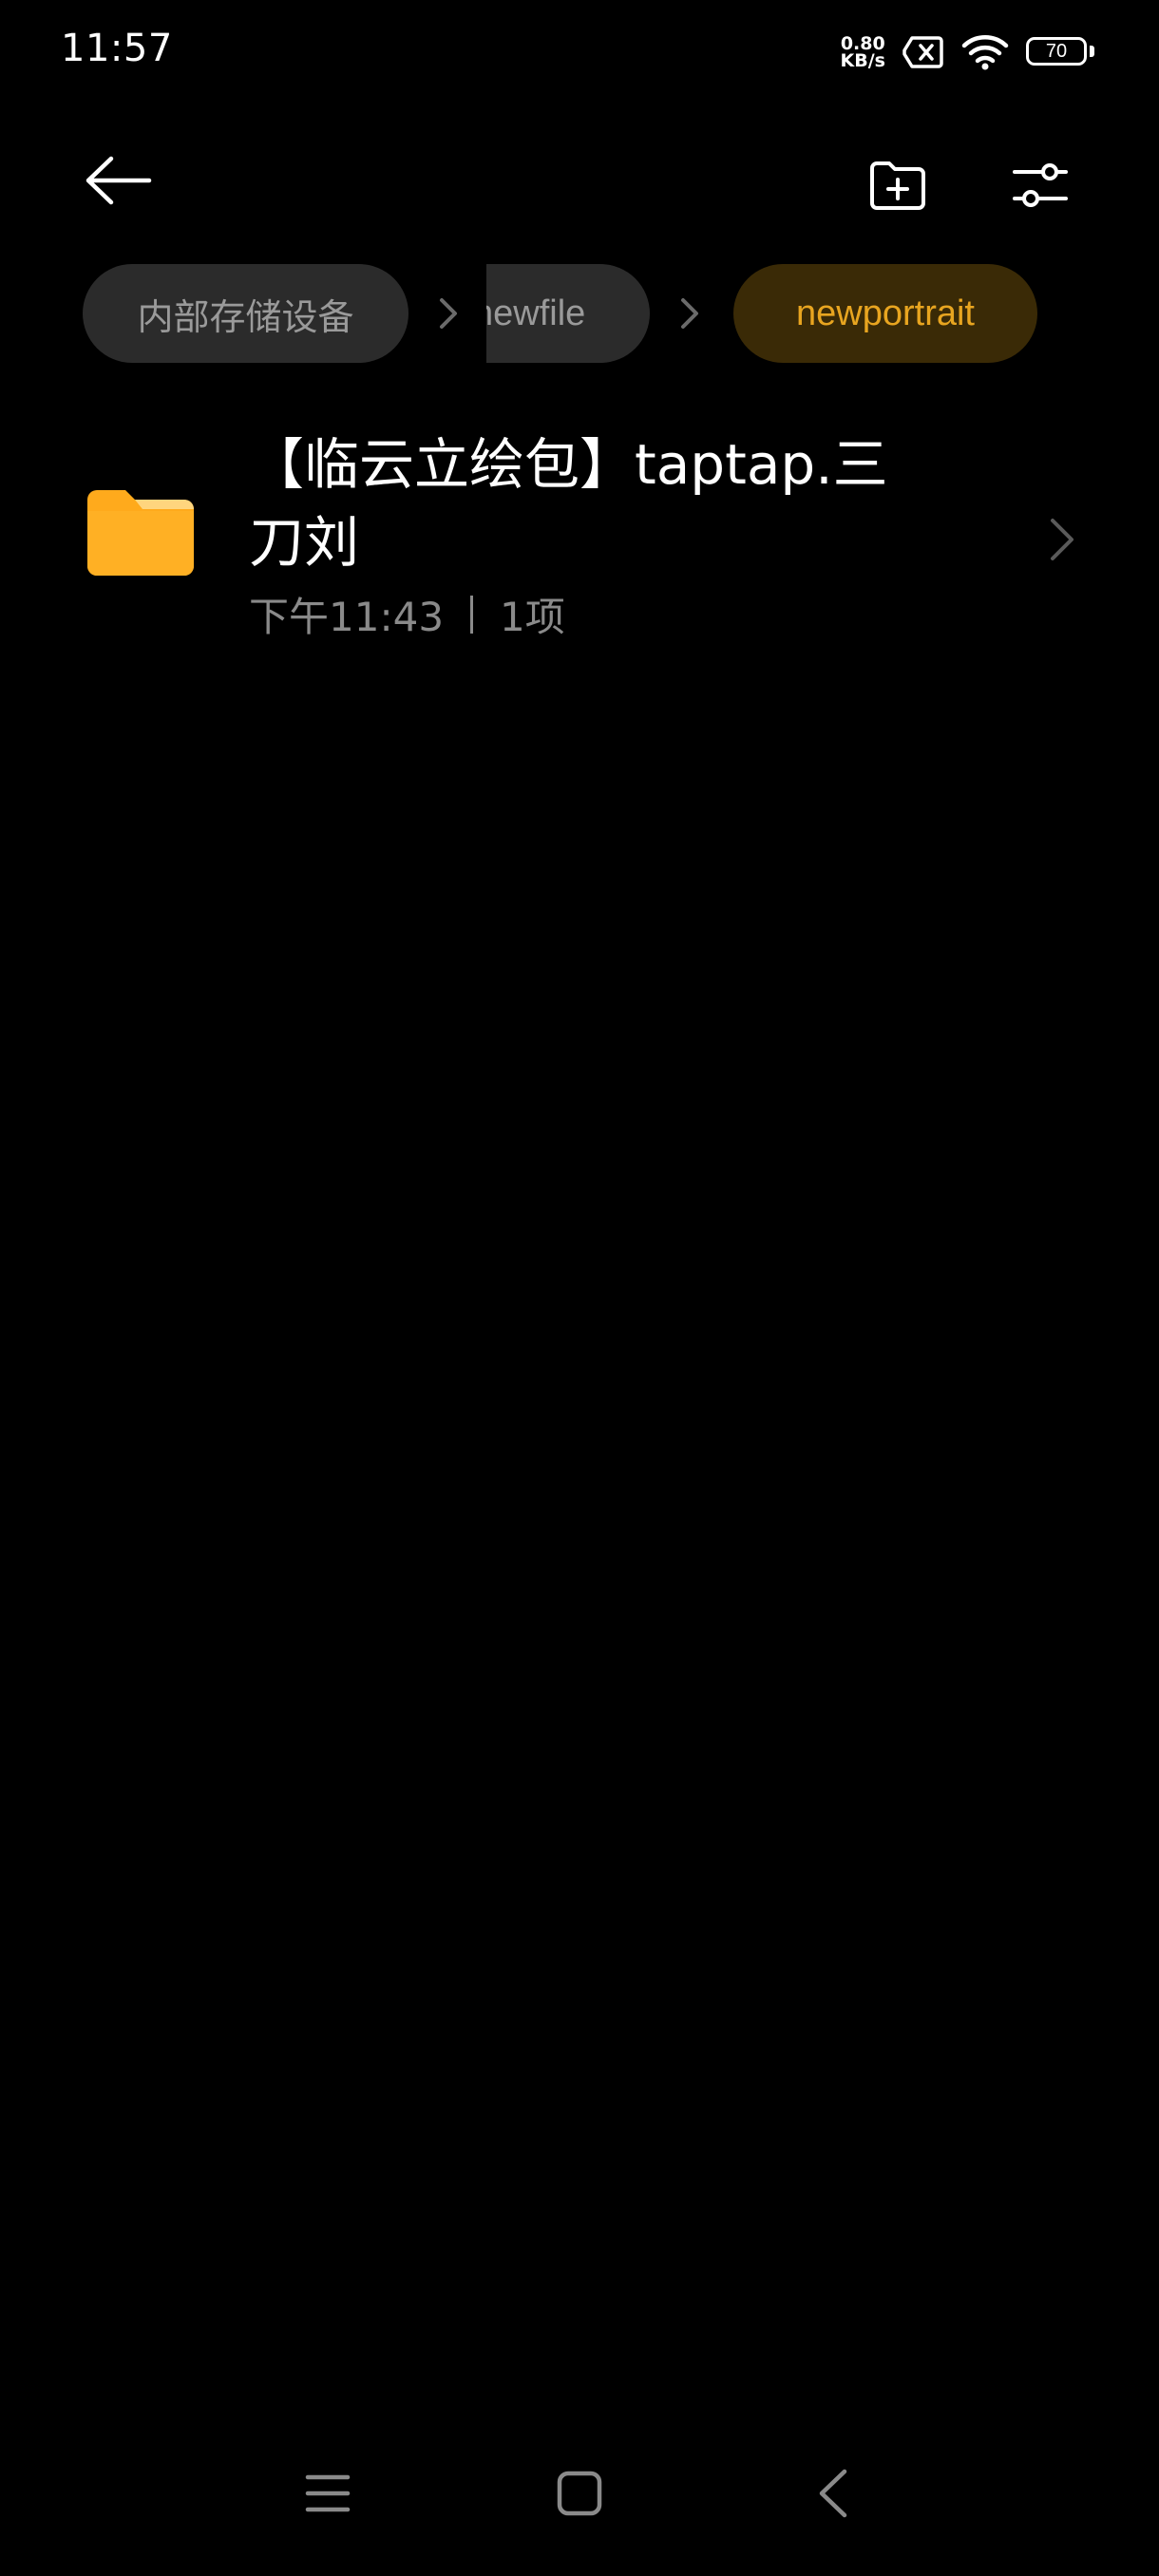 The height and width of the screenshot is (2576, 1159). I want to click on filter-settings-button, so click(1040, 185).